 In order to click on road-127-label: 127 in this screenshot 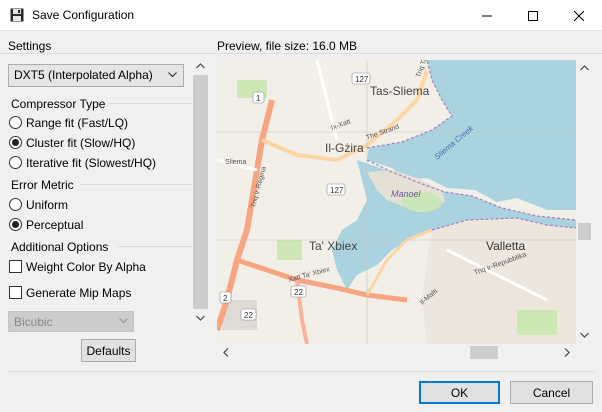, I will do `click(337, 190)`.